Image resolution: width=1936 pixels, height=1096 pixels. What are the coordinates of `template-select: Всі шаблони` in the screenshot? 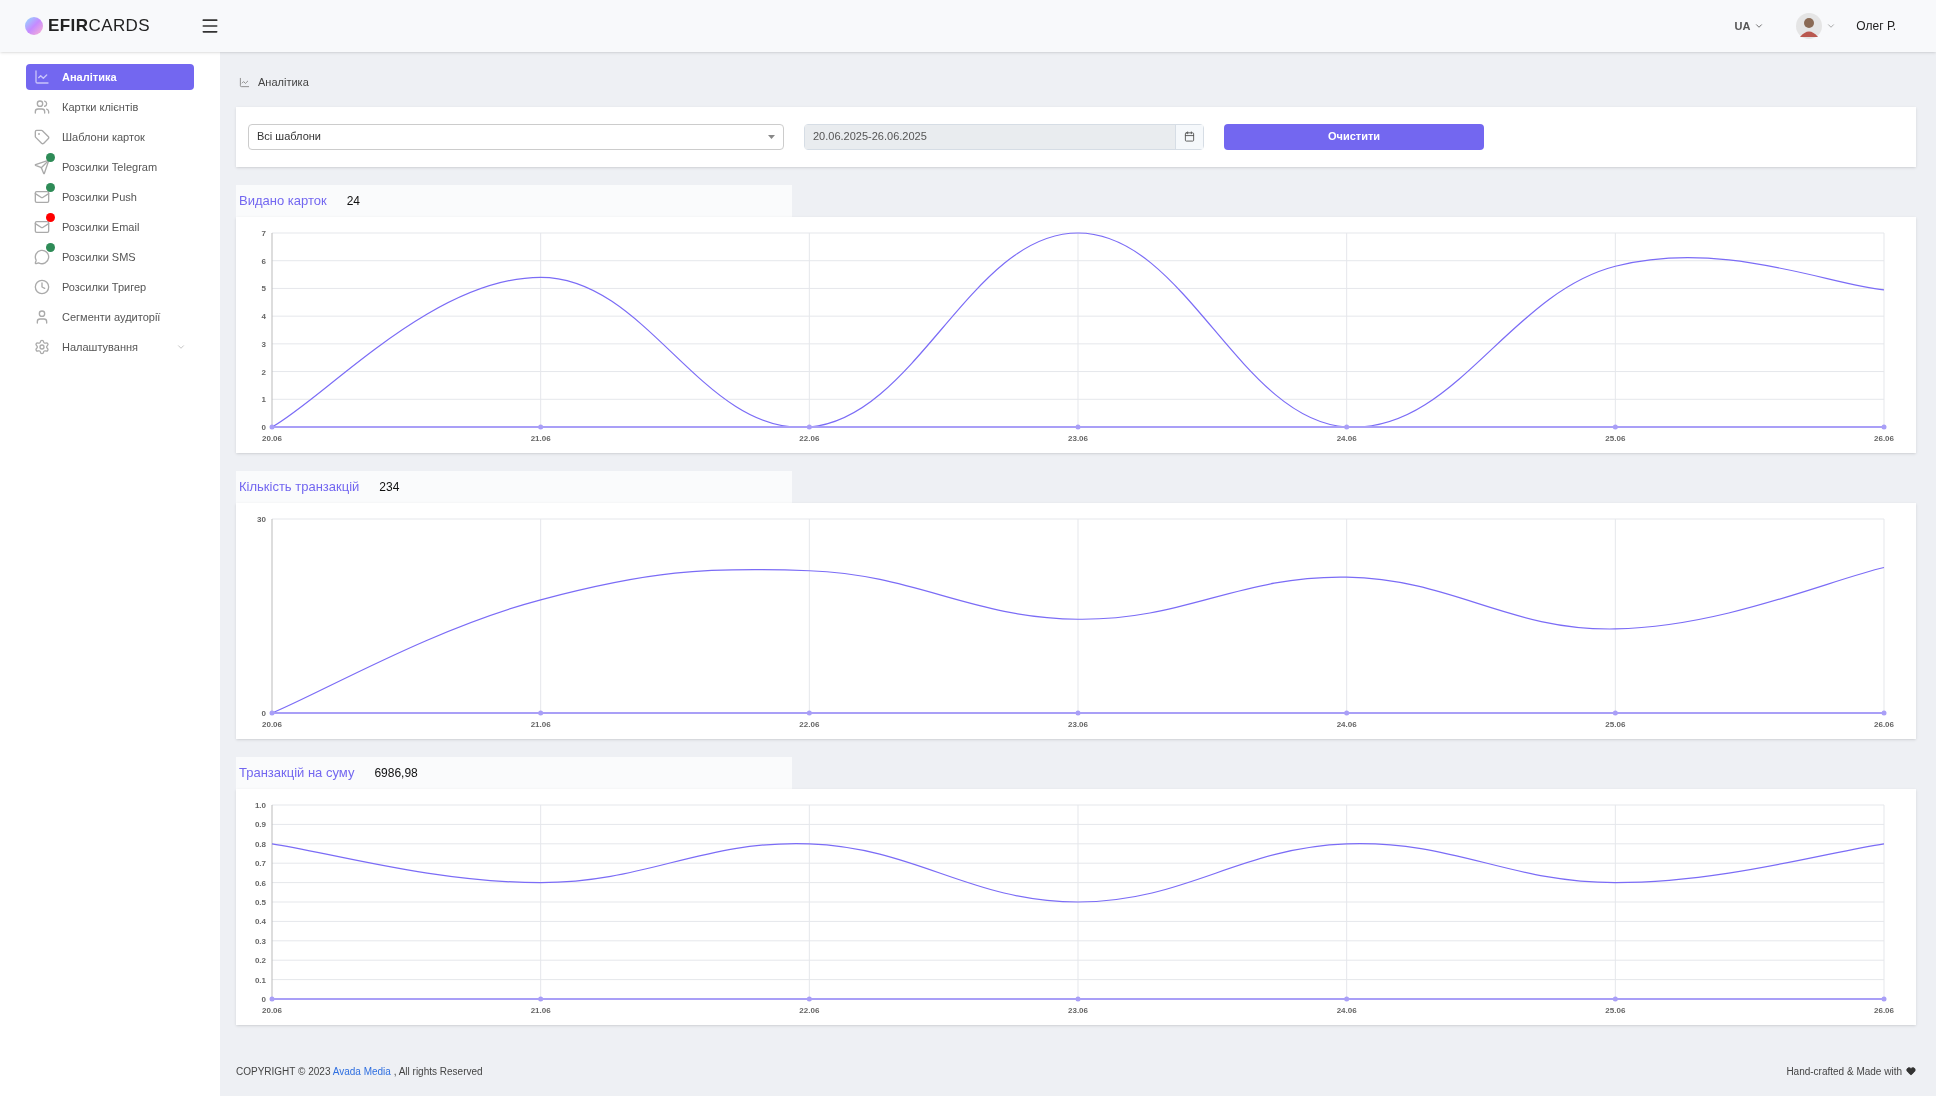 It's located at (516, 136).